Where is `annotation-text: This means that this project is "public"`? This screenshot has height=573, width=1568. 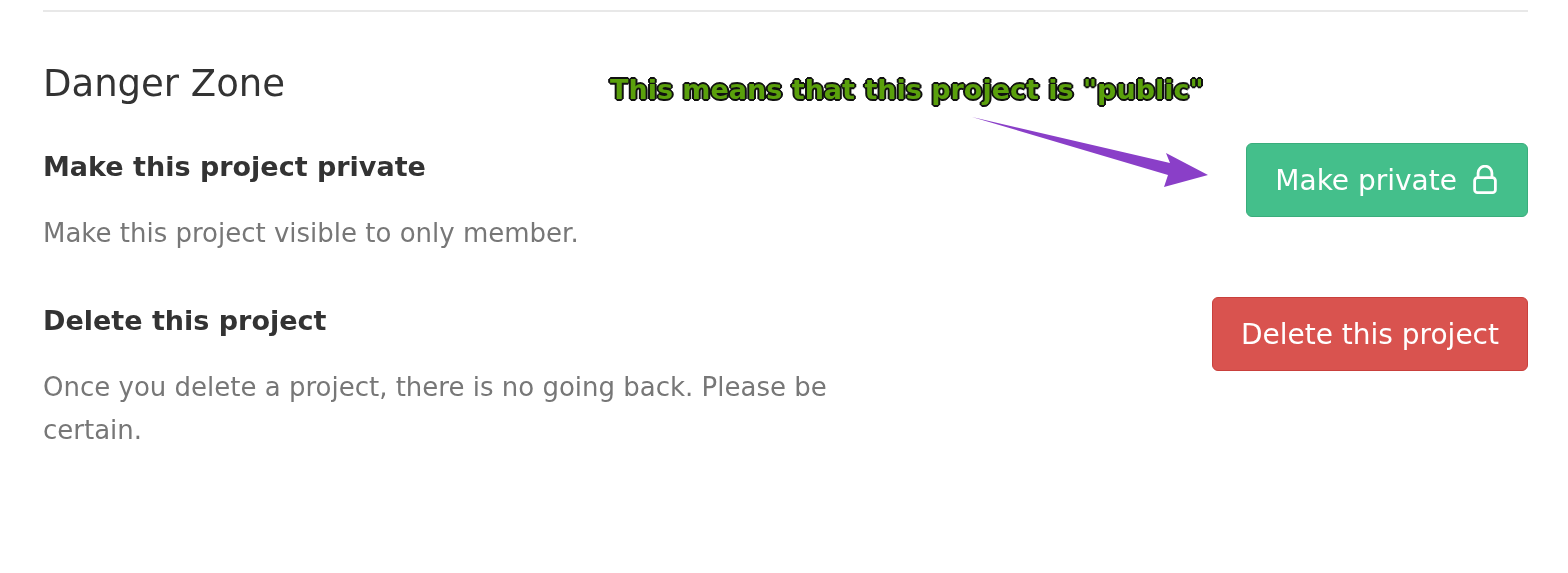 annotation-text: This means that this project is "public" is located at coordinates (907, 89).